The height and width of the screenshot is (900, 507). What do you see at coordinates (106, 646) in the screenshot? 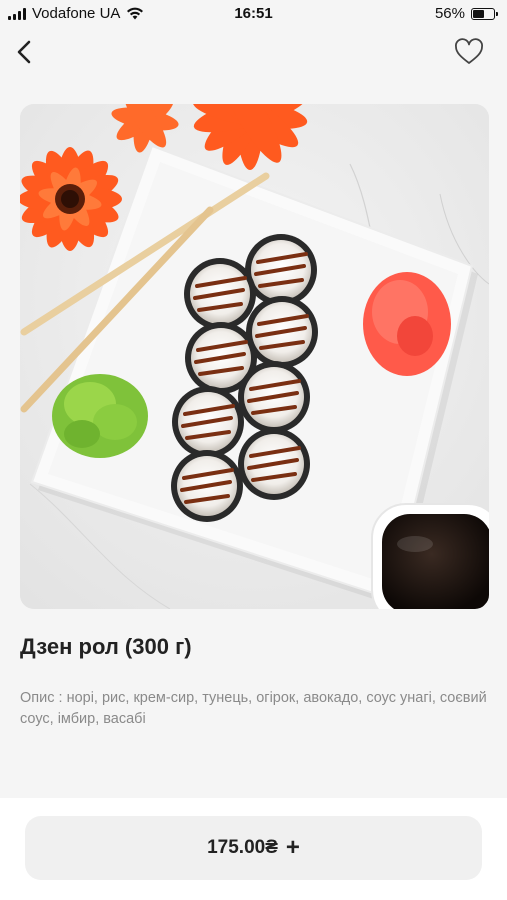
I see `product-title: Дзен рол (300 г)` at bounding box center [106, 646].